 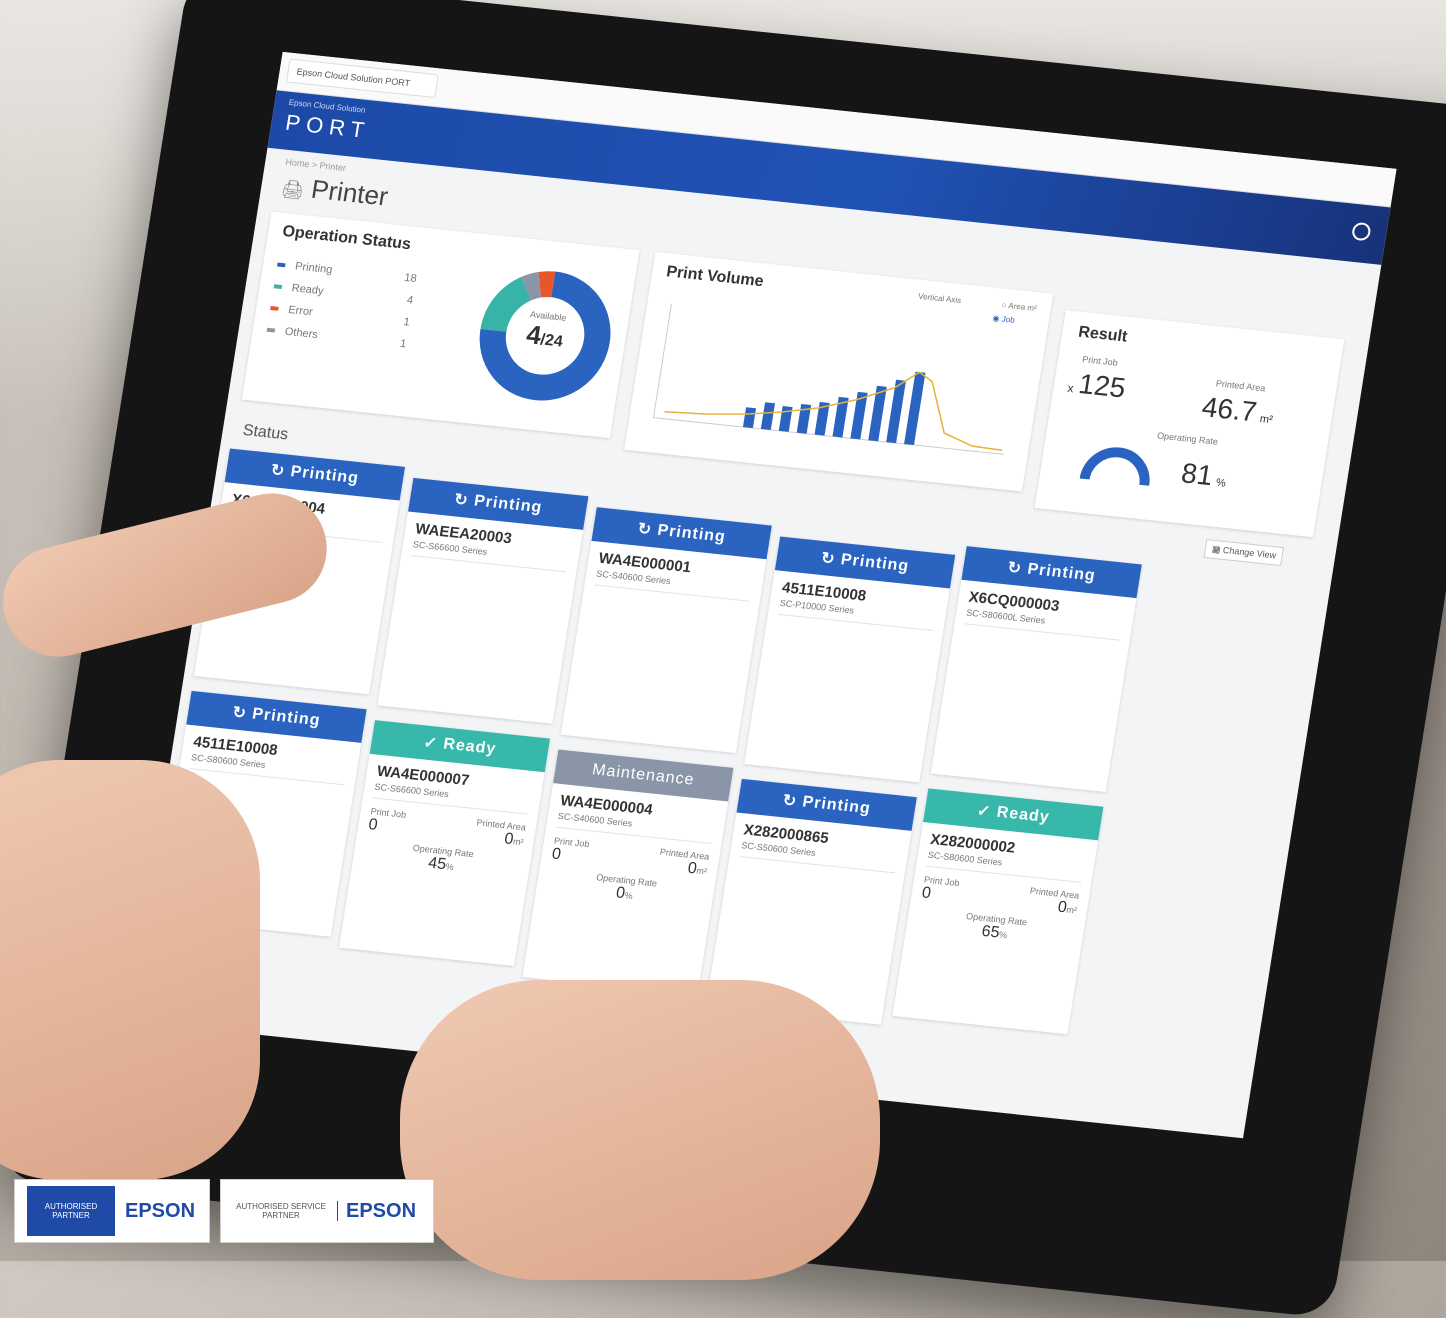 I want to click on status-card: ↻ Printing X6CQ000003 SC-S80600L Series, so click(x=1036, y=669).